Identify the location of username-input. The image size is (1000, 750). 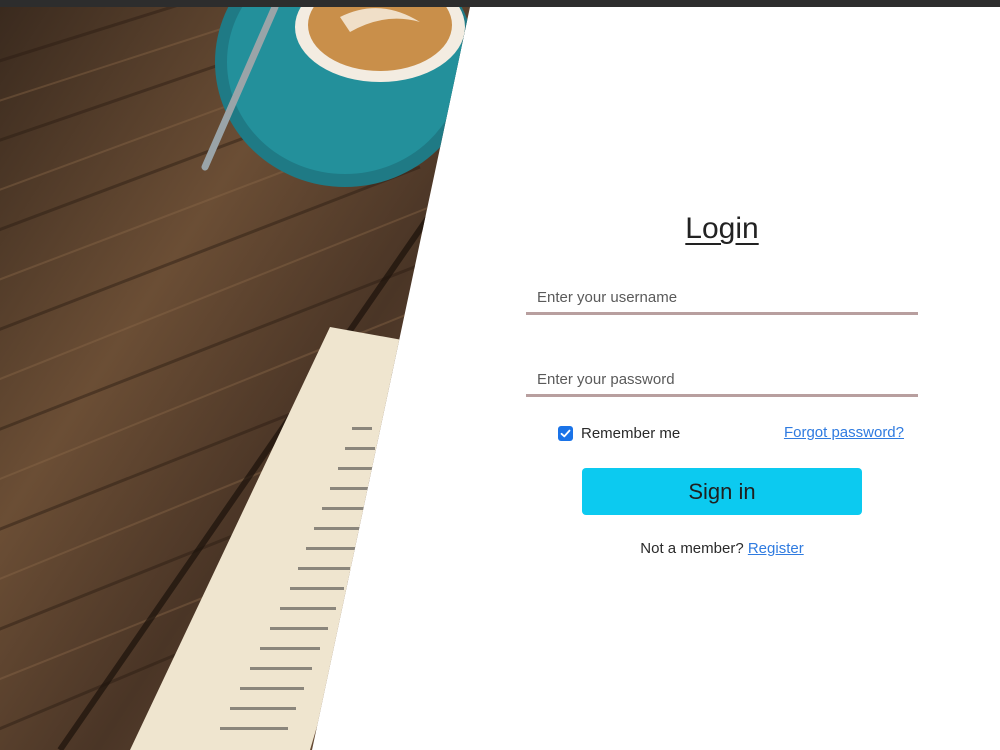
(722, 299).